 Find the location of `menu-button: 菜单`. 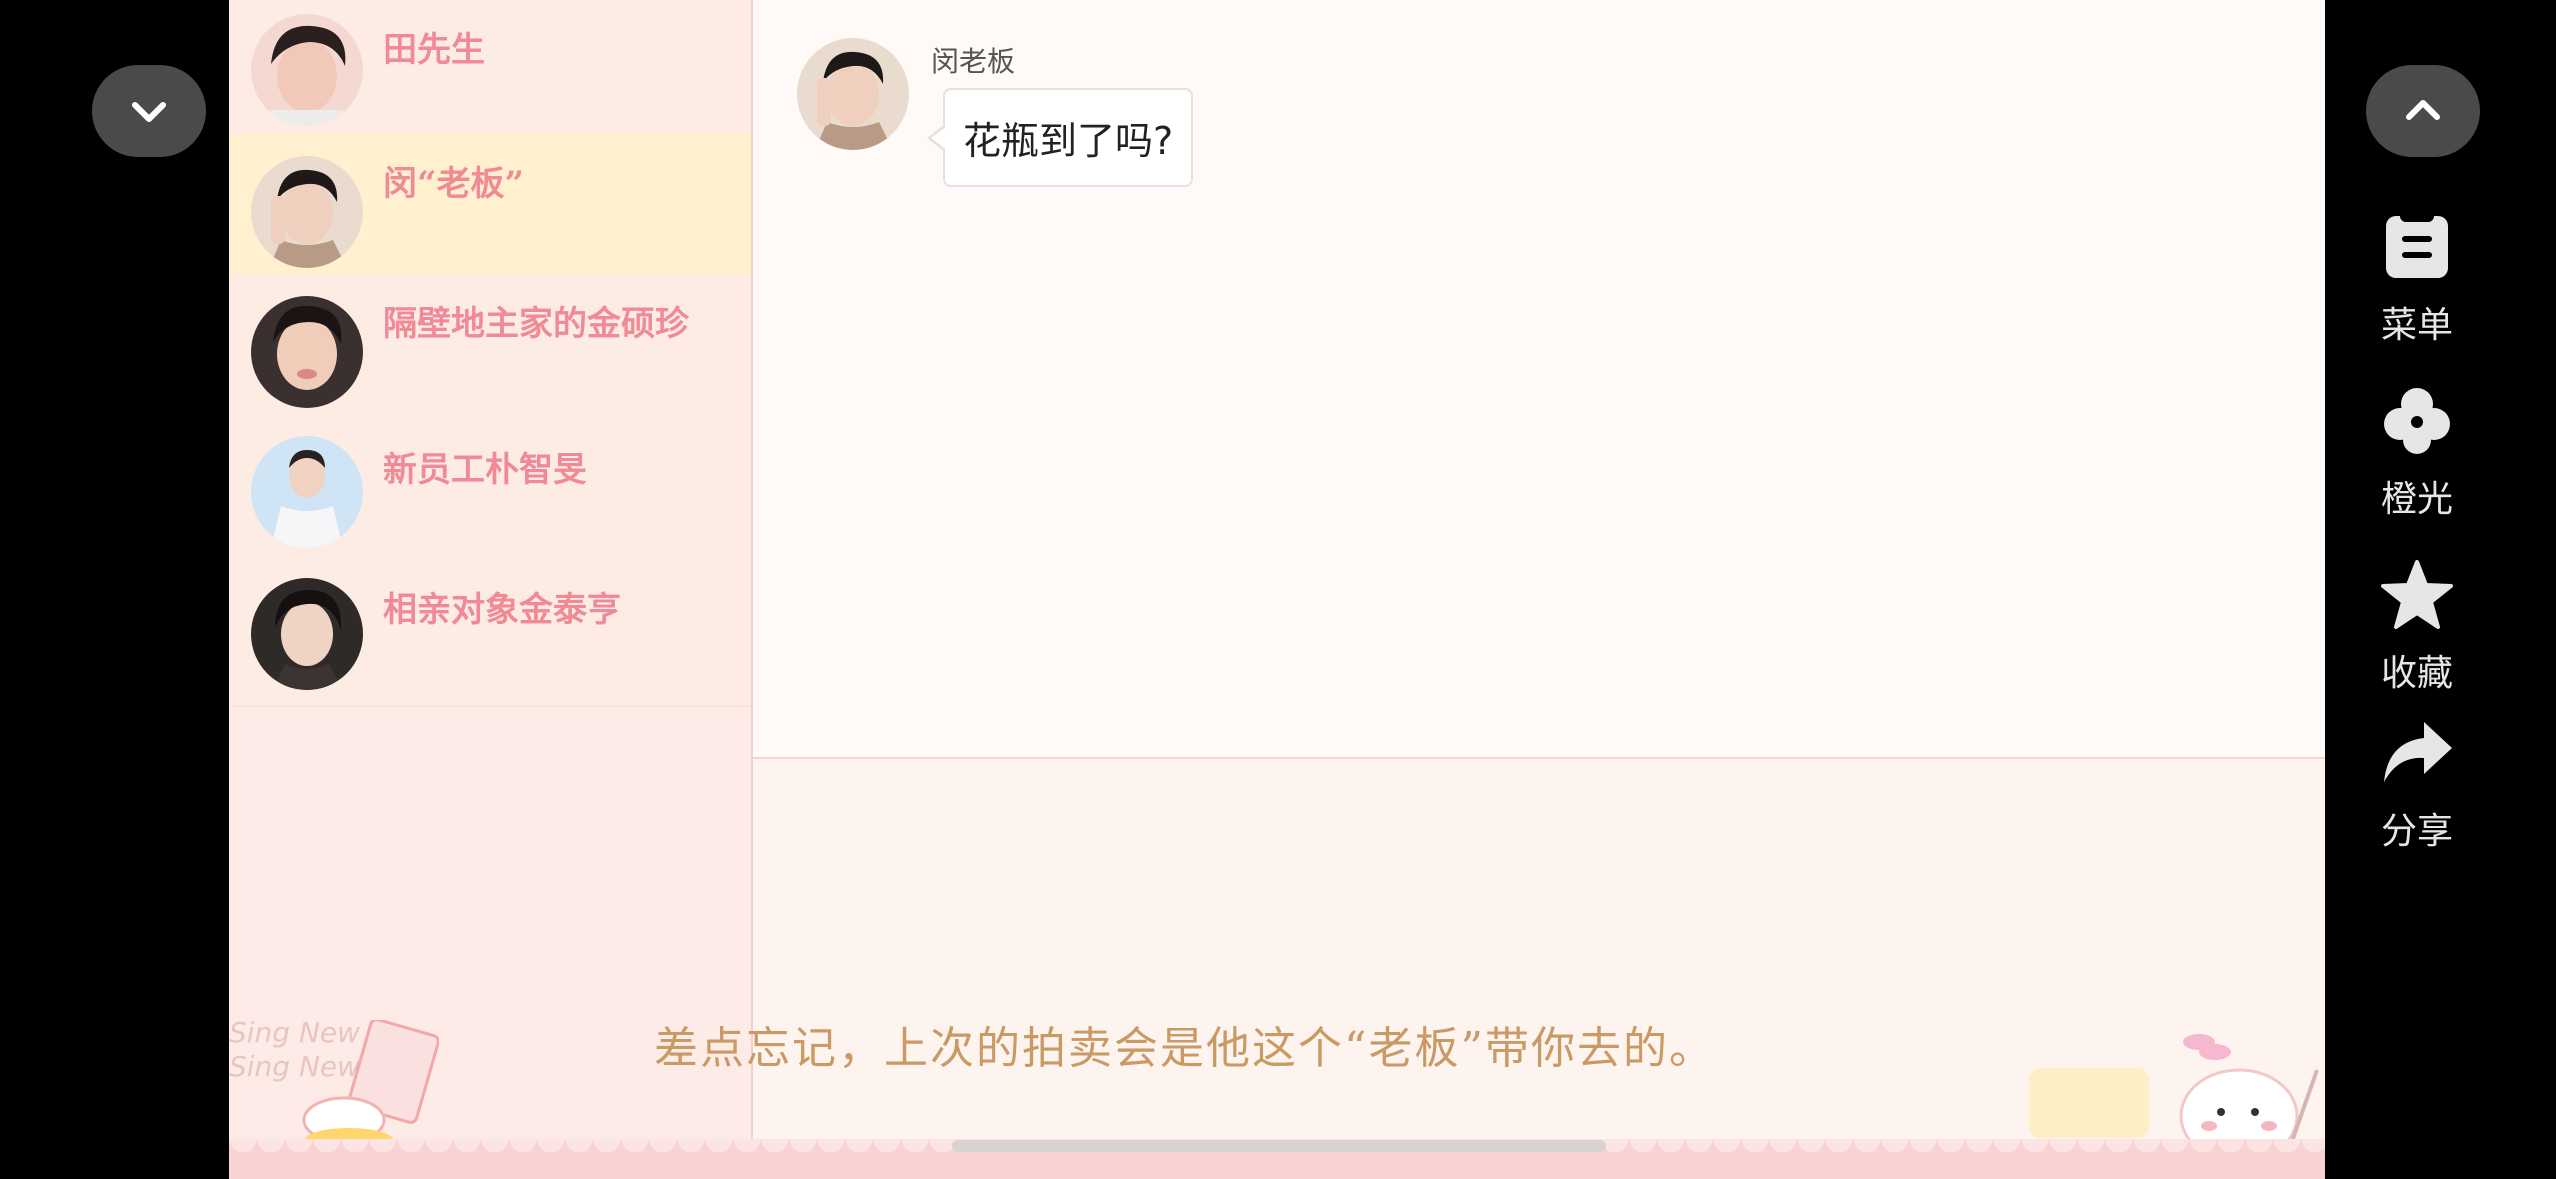

menu-button: 菜单 is located at coordinates (2417, 279).